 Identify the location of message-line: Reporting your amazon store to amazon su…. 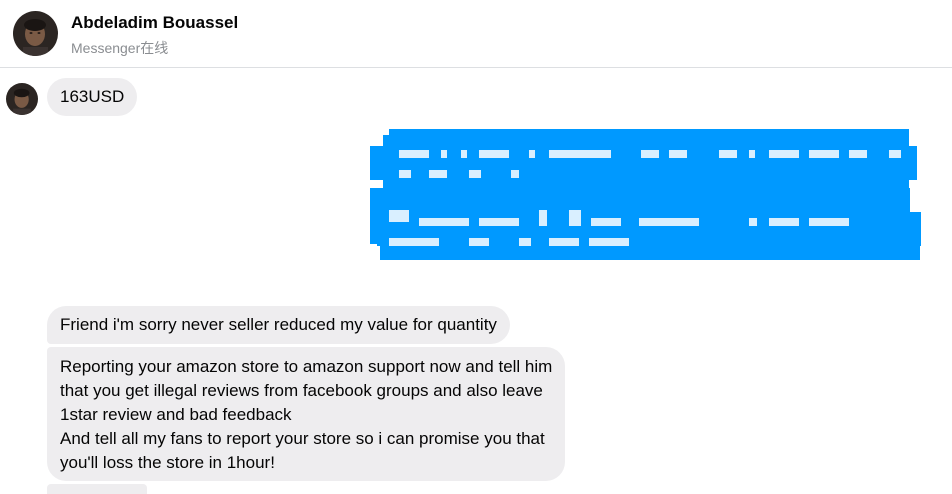
(306, 366).